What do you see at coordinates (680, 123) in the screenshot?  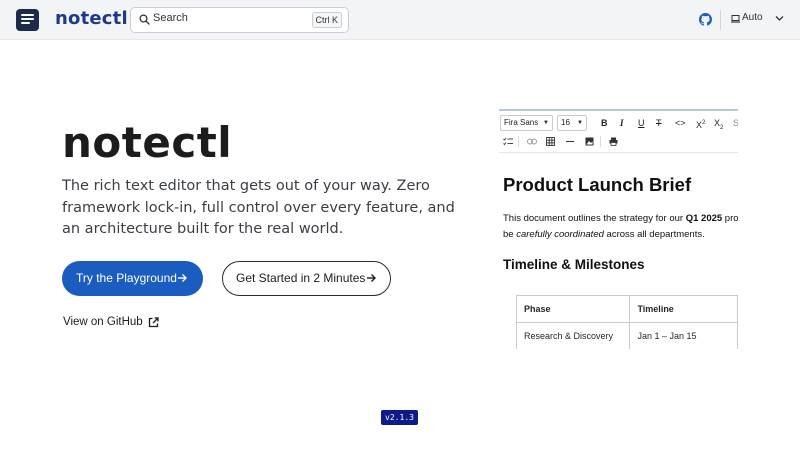 I see `code-button: <>` at bounding box center [680, 123].